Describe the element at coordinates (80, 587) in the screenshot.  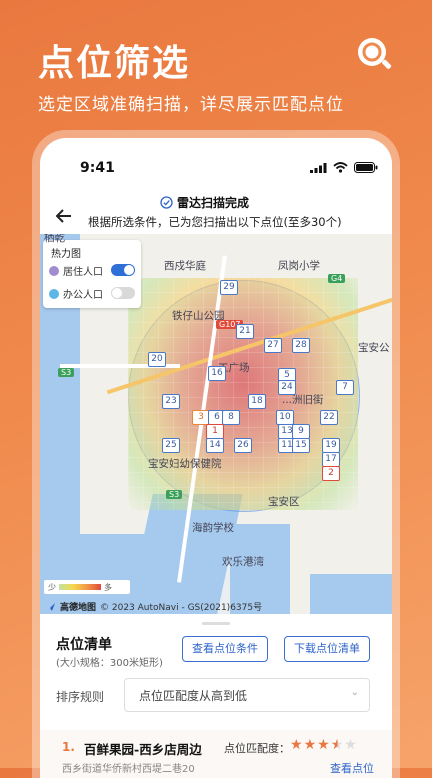
I see `legend-gradient` at that location.